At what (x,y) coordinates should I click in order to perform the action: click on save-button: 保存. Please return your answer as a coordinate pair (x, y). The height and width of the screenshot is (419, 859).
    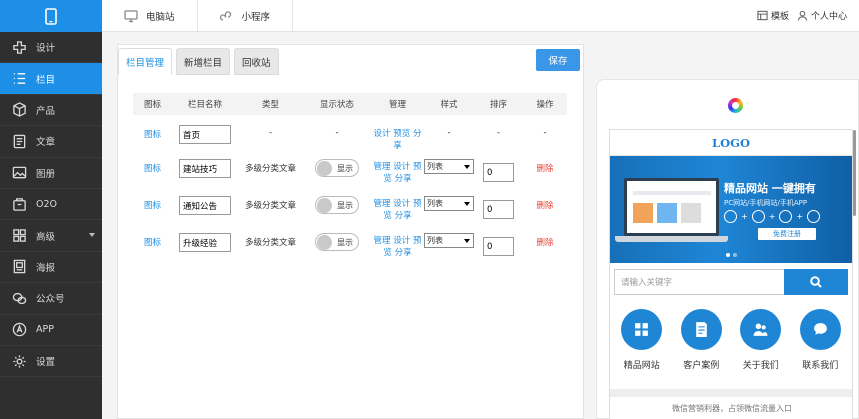
    Looking at the image, I should click on (558, 60).